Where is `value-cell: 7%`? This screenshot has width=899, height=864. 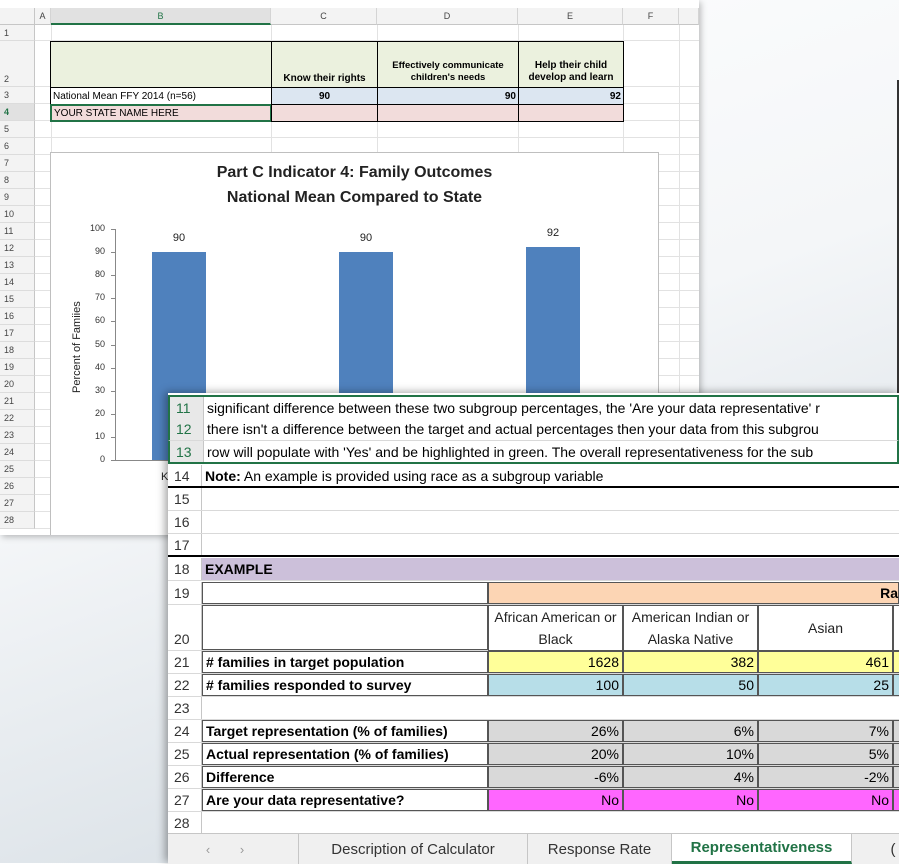
value-cell: 7% is located at coordinates (825, 731).